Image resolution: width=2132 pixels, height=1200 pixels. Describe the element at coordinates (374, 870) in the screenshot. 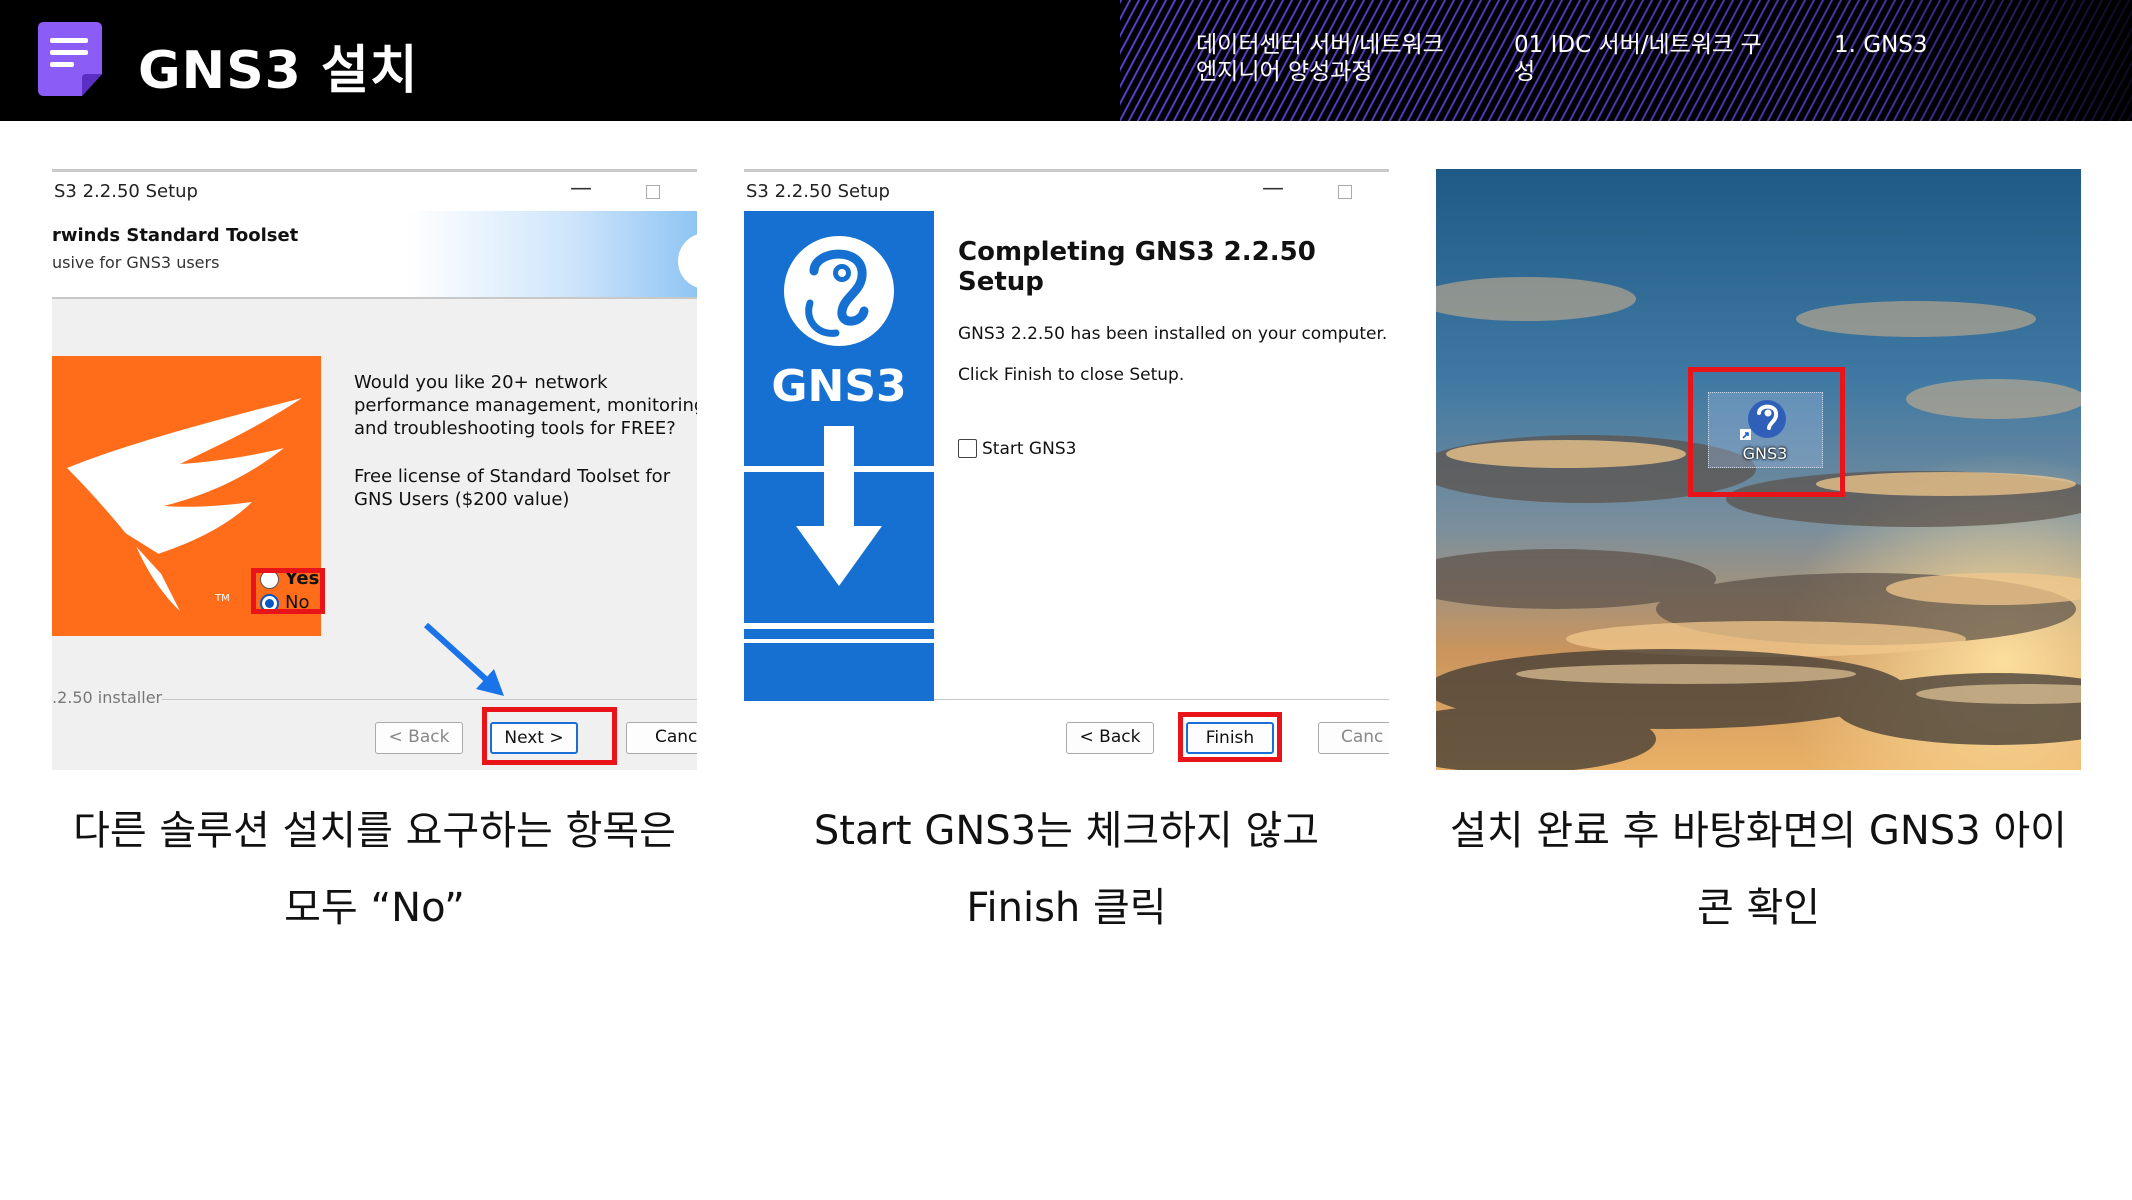

I see `caption-step1: 다른 솔루션 설치를 요구하는 항목은 모두 “No”` at that location.